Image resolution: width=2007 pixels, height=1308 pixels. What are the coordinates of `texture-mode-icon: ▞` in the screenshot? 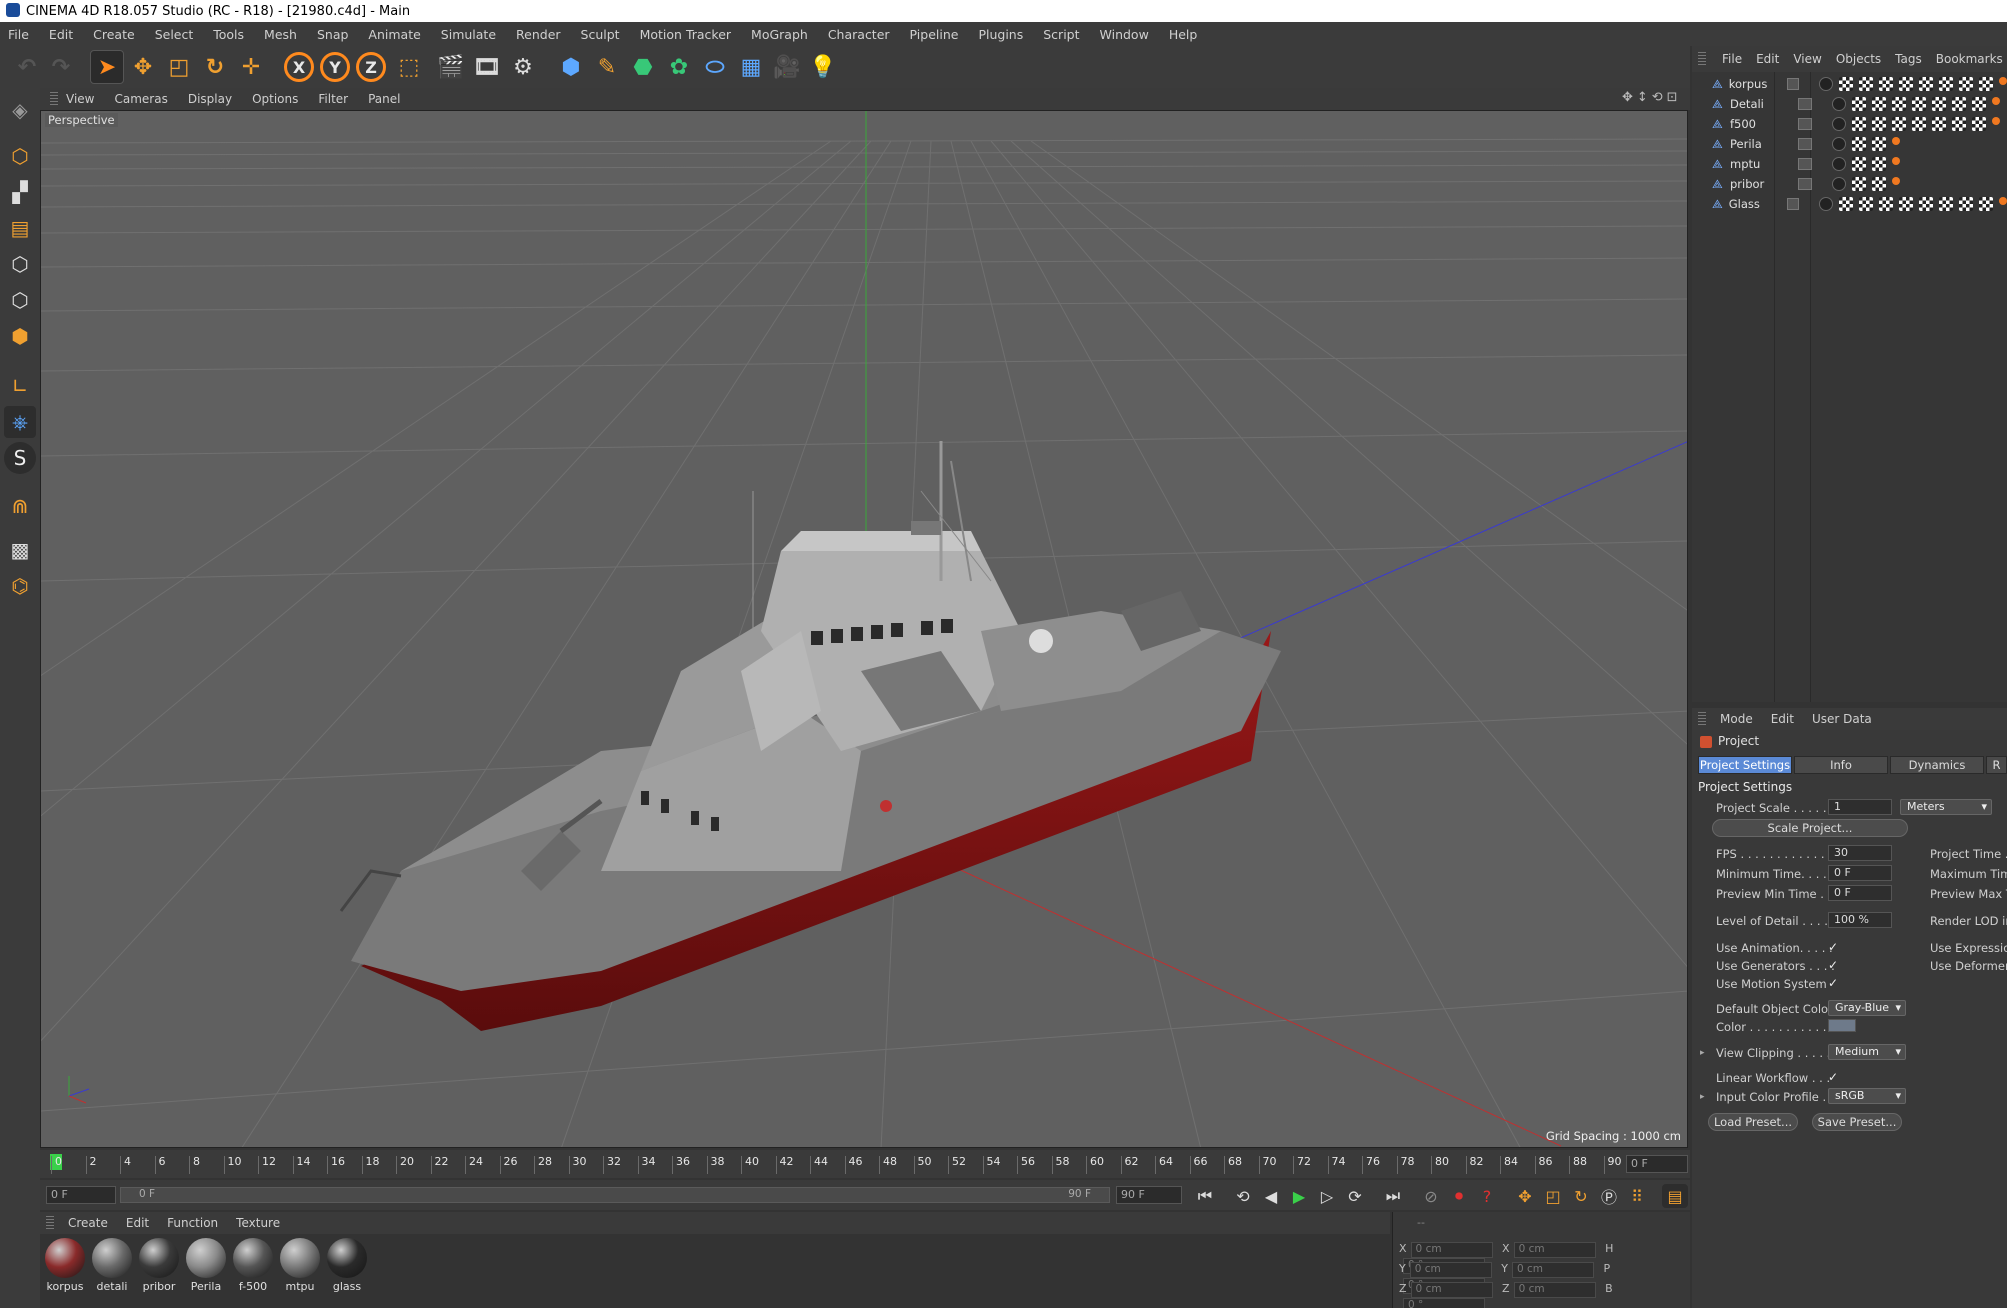 It's located at (20, 192).